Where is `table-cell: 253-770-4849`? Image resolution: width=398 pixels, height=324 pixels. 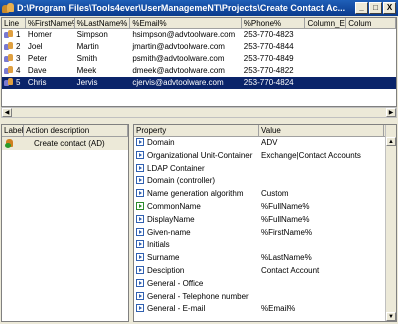 table-cell: 253-770-4849 is located at coordinates (268, 58).